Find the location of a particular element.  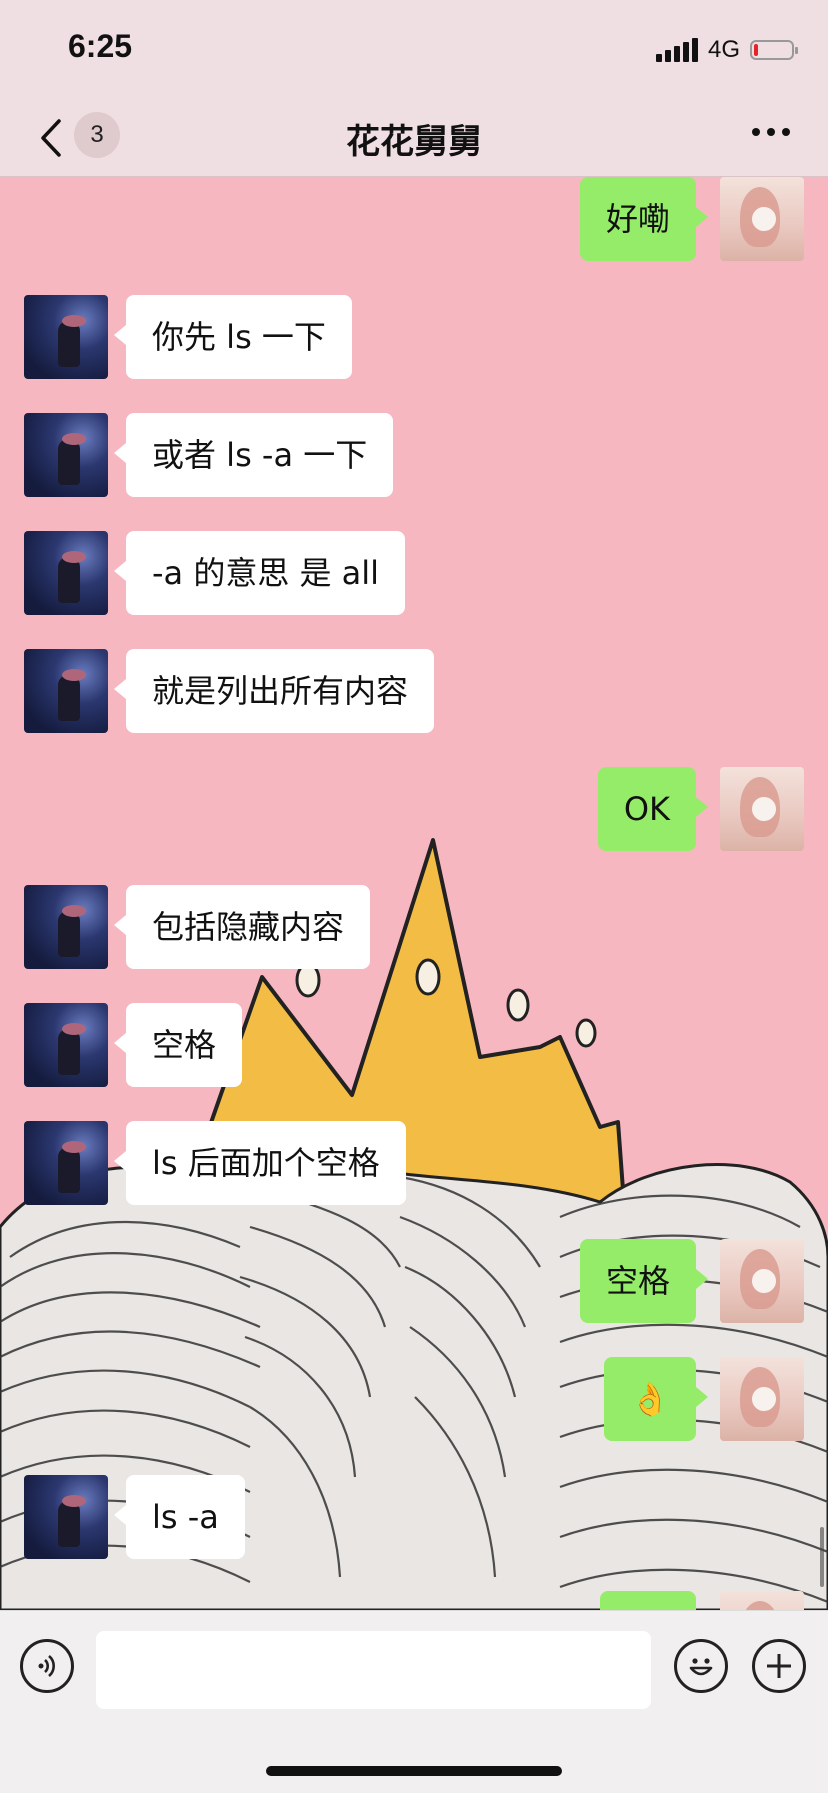

message-received: ls -a is located at coordinates (134, 1517).